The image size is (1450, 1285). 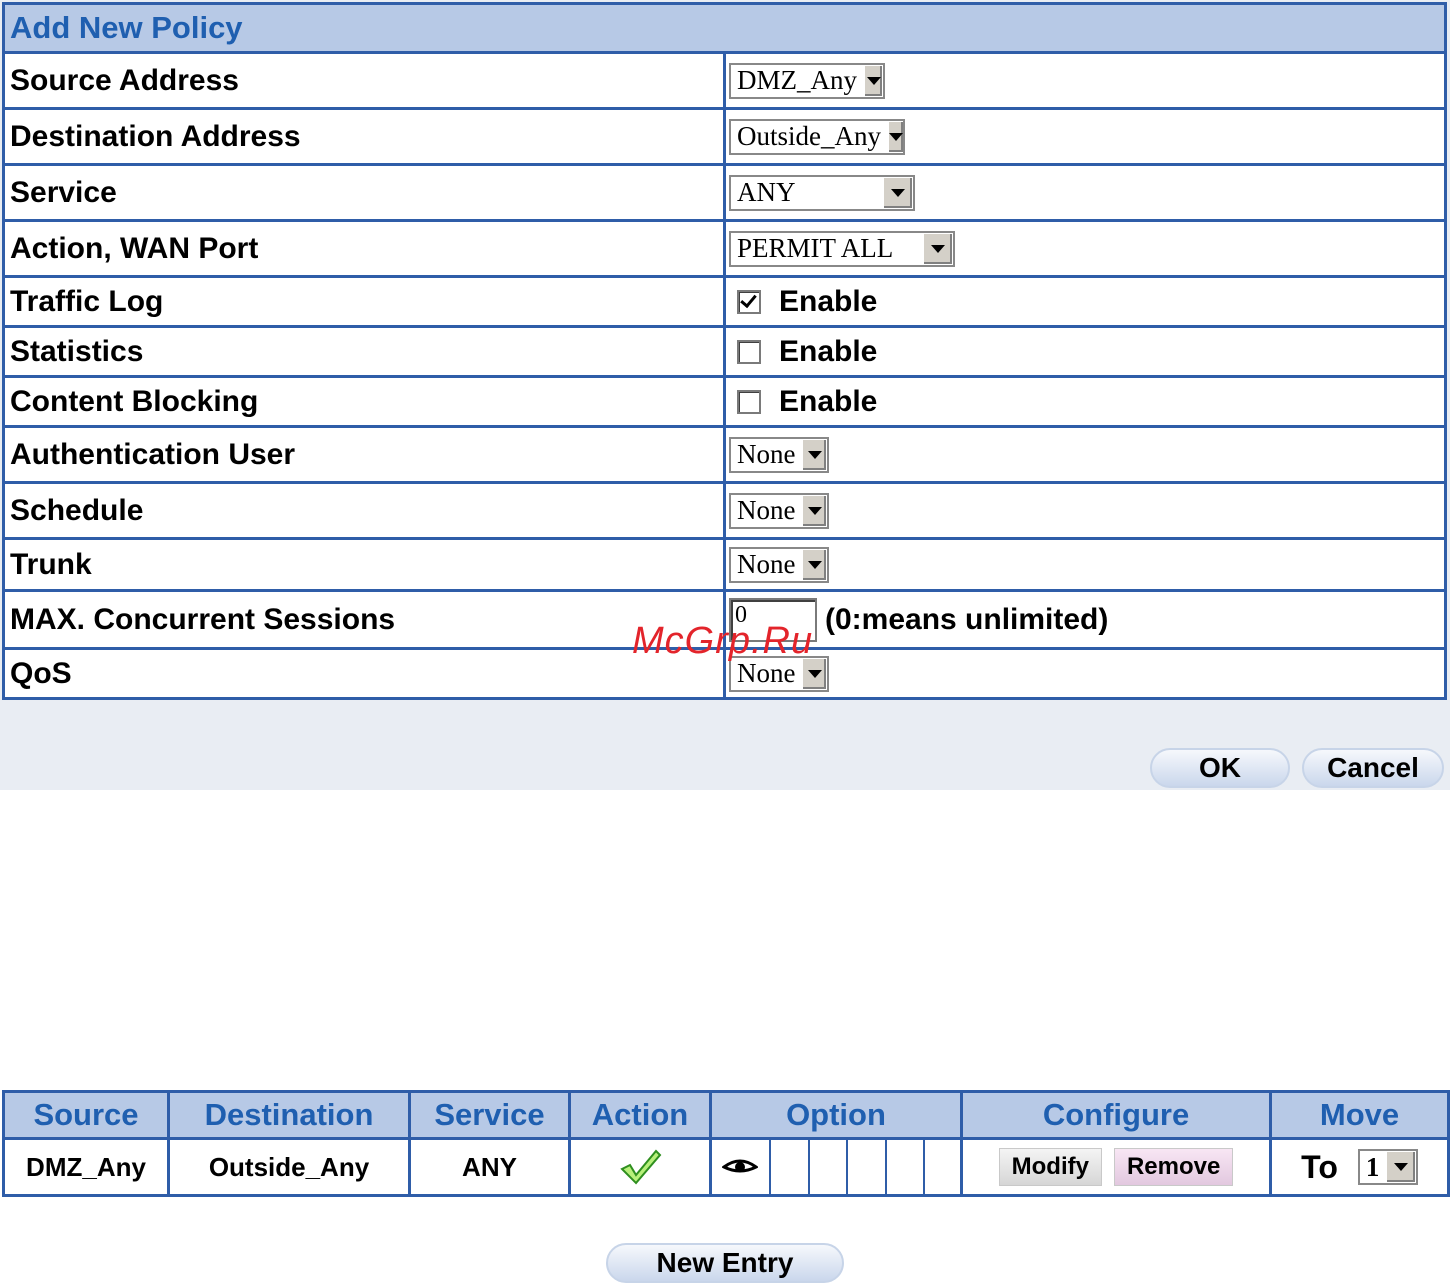 What do you see at coordinates (1050, 1167) in the screenshot?
I see `modify-button: Modify` at bounding box center [1050, 1167].